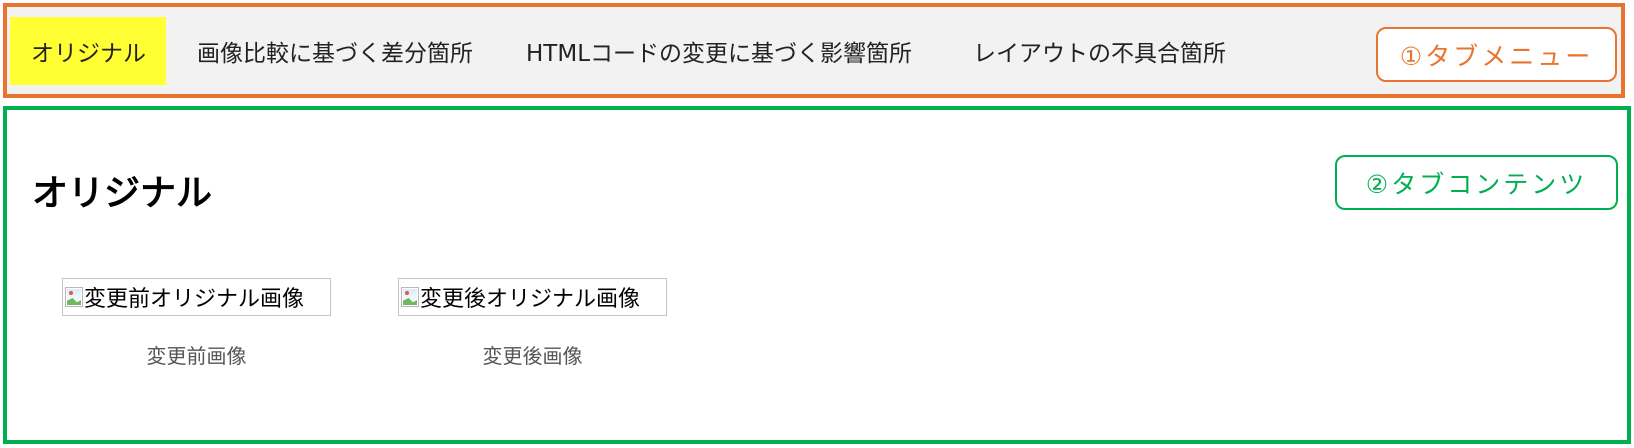  I want to click on tab-original: オリジナル, so click(88, 51).